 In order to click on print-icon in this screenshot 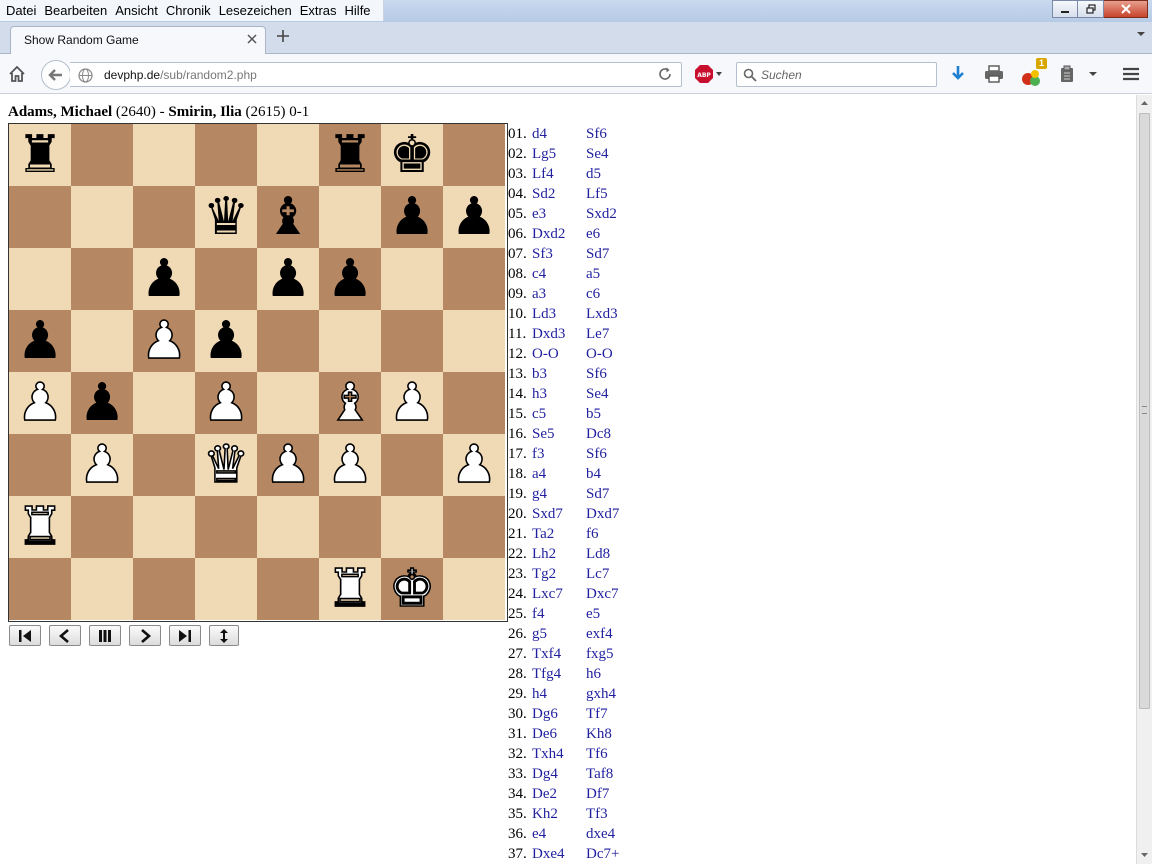, I will do `click(994, 74)`.